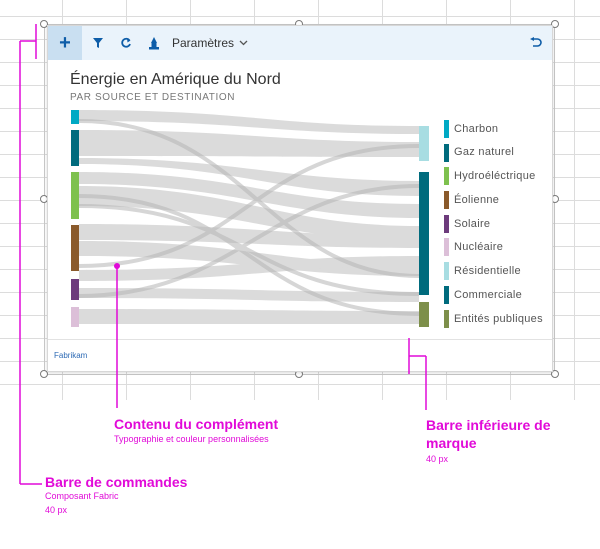 This screenshot has width=600, height=549. Describe the element at coordinates (56, 510) in the screenshot. I see `callout-commands-subtitle-2: 40 px` at that location.